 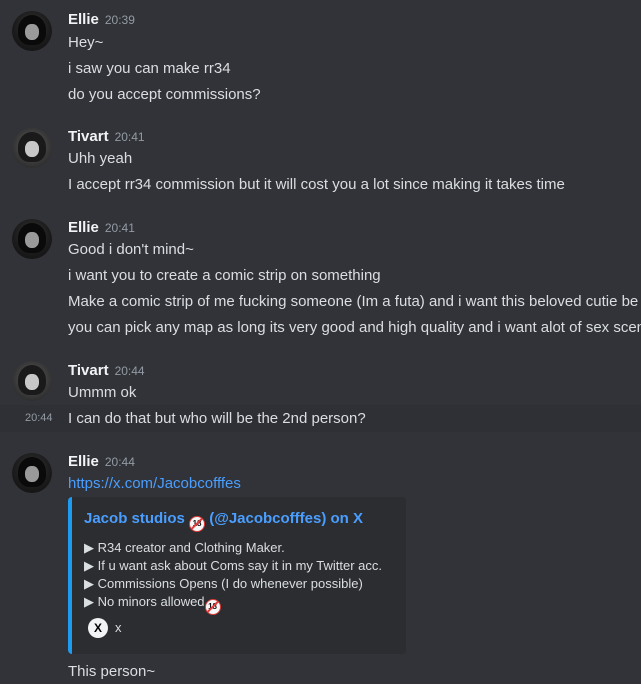 I want to click on message-text: Hey~, so click(x=86, y=42).